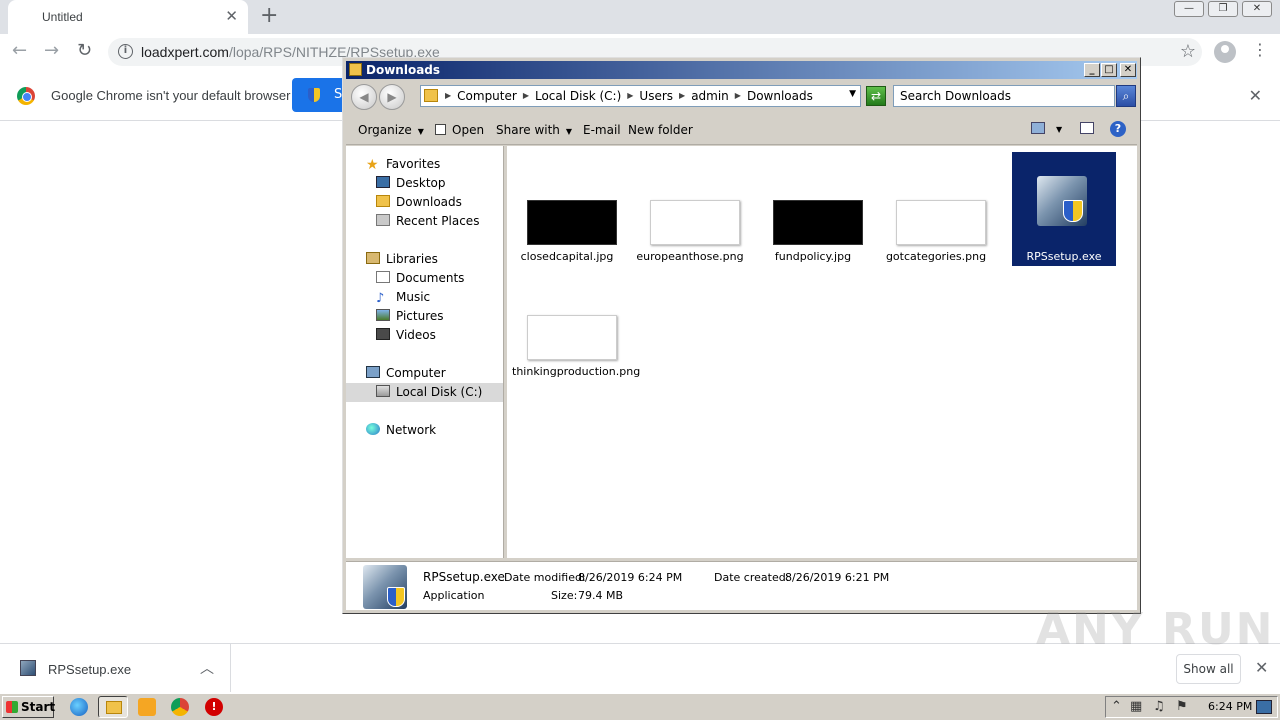  Describe the element at coordinates (710, 96) in the screenshot. I see `crumb-admin: admin` at that location.